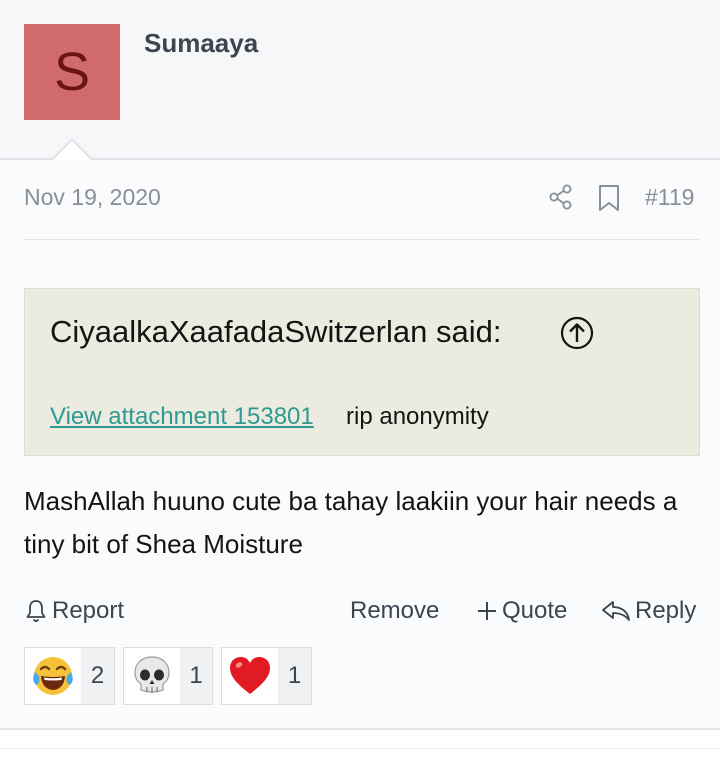 This screenshot has width=720, height=764. What do you see at coordinates (275, 332) in the screenshot?
I see `quote-author: CiyaalkaXaafadaSwitzerlan said:` at bounding box center [275, 332].